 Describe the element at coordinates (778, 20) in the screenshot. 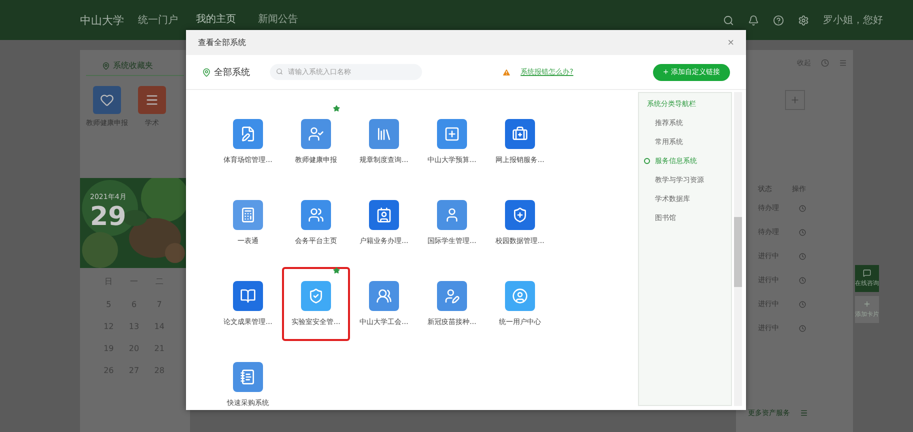

I see `help-icon` at that location.